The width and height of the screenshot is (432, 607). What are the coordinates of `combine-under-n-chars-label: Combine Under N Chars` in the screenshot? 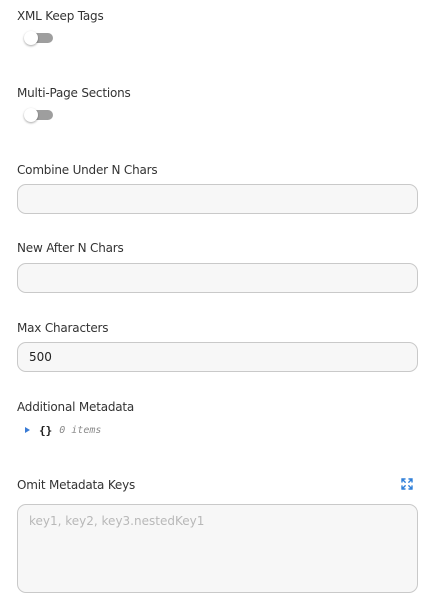 It's located at (87, 170).